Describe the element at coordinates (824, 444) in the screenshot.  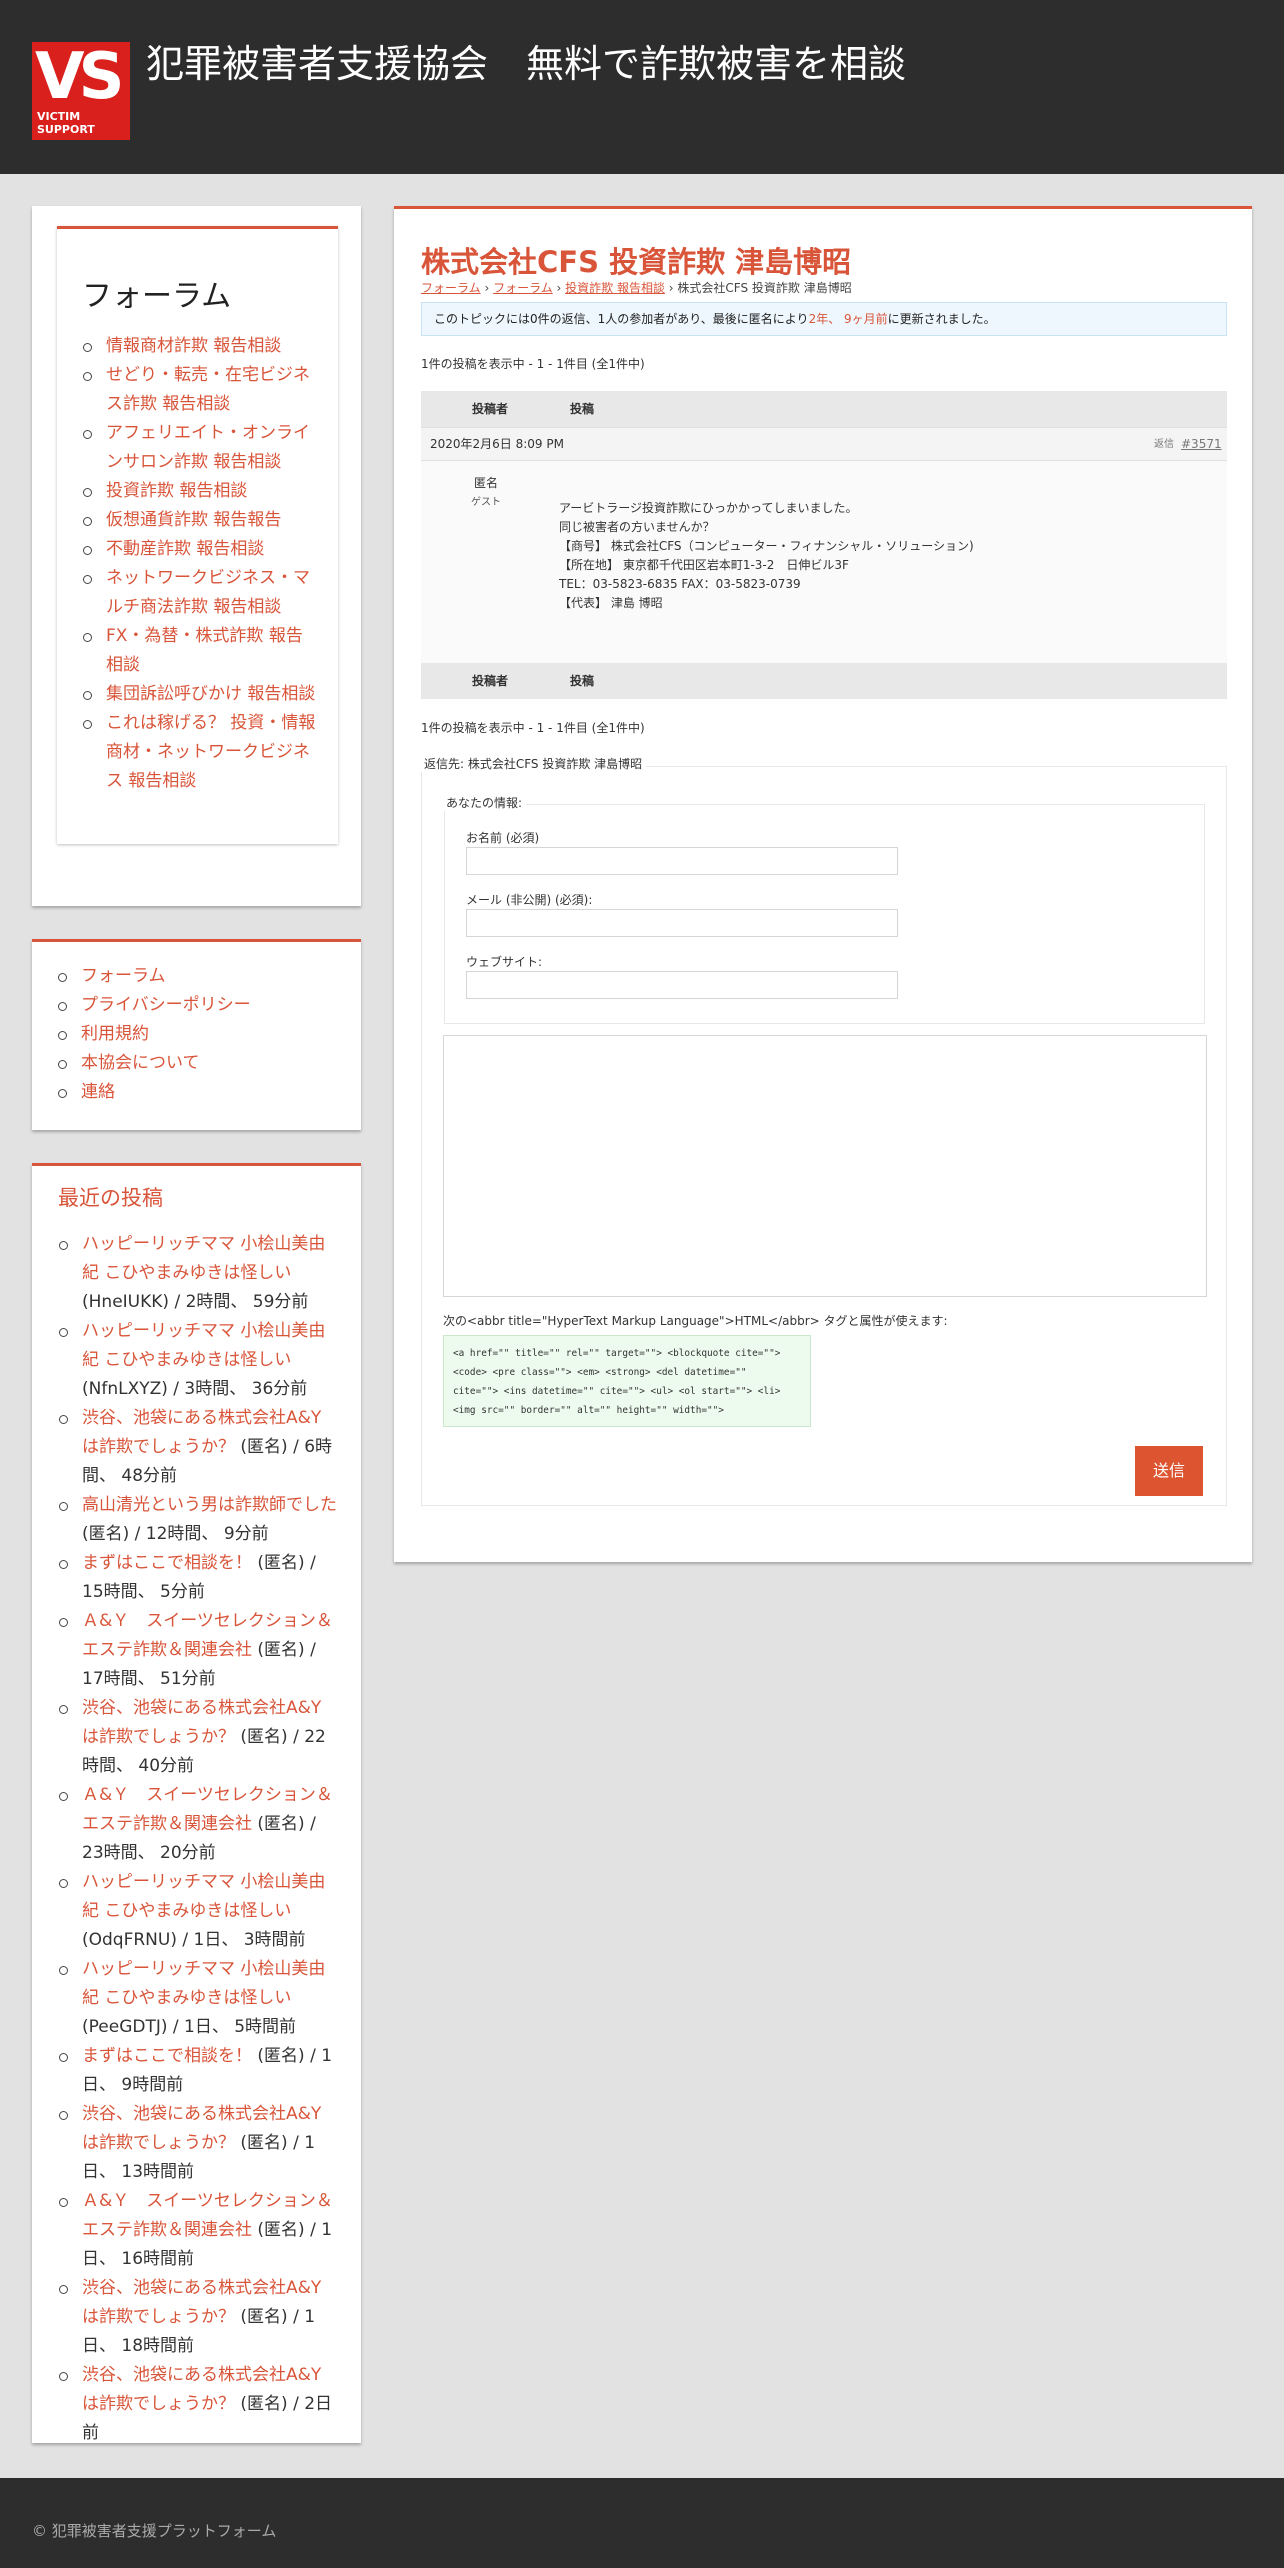
I see `post-meta-bar: 2020年2月6日 8:09 PM 返信 #3571` at that location.